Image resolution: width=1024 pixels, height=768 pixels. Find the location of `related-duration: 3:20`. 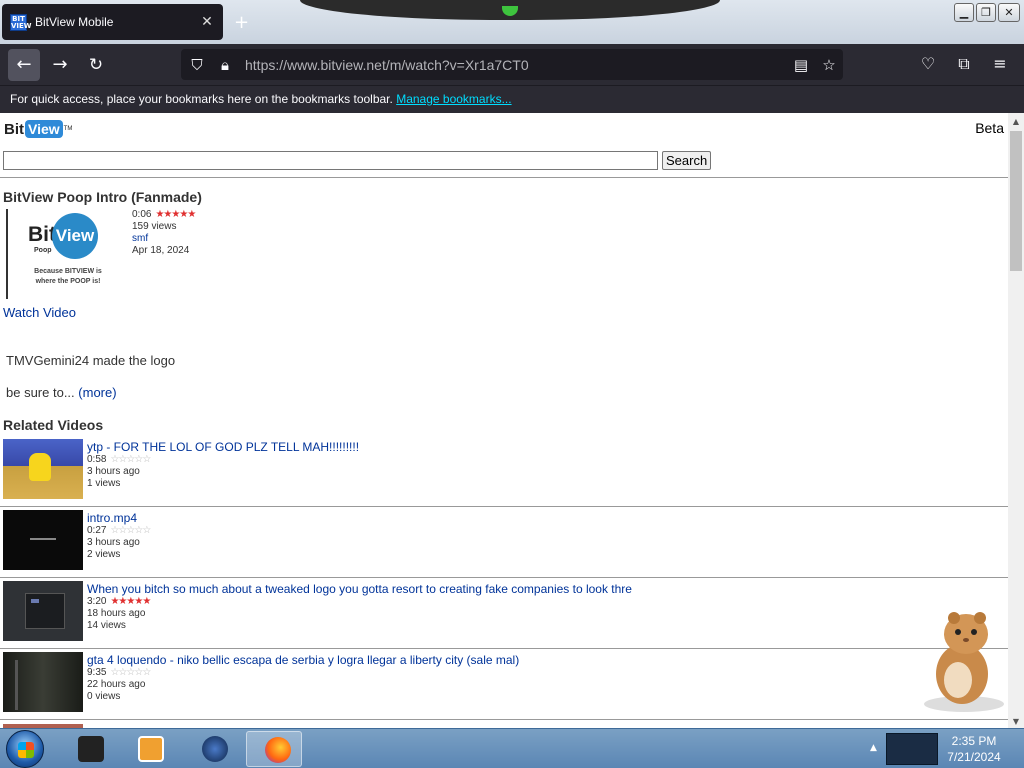

related-duration: 3:20 is located at coordinates (97, 601).